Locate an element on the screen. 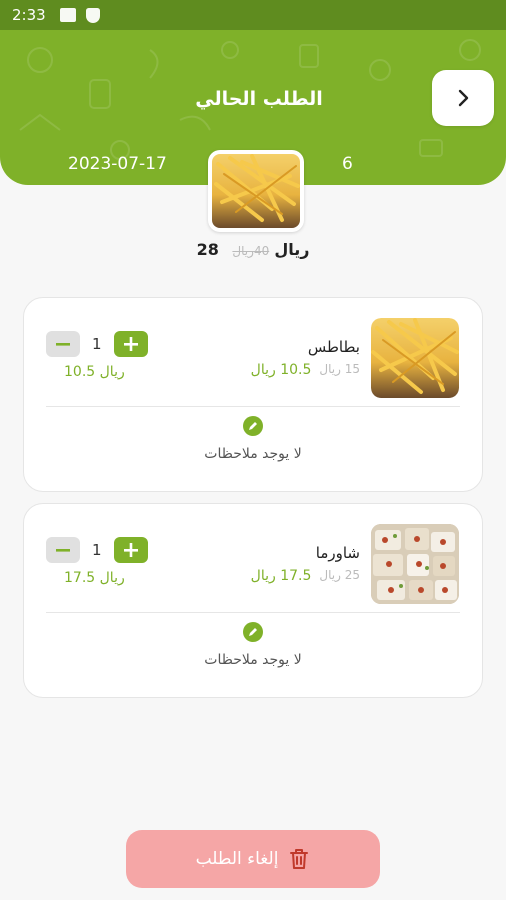  order-date: 2023-07-17 is located at coordinates (117, 164).